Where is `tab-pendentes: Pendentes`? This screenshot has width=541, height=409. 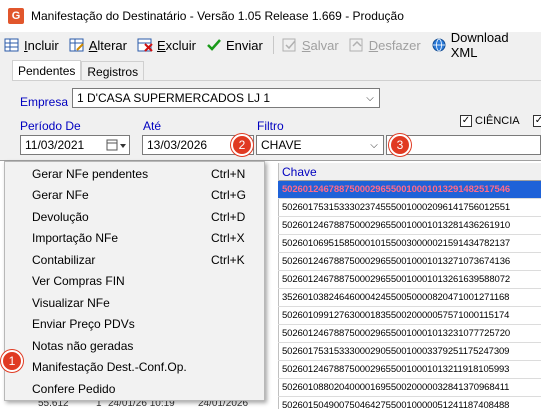
tab-pendentes: Pendentes is located at coordinates (47, 70).